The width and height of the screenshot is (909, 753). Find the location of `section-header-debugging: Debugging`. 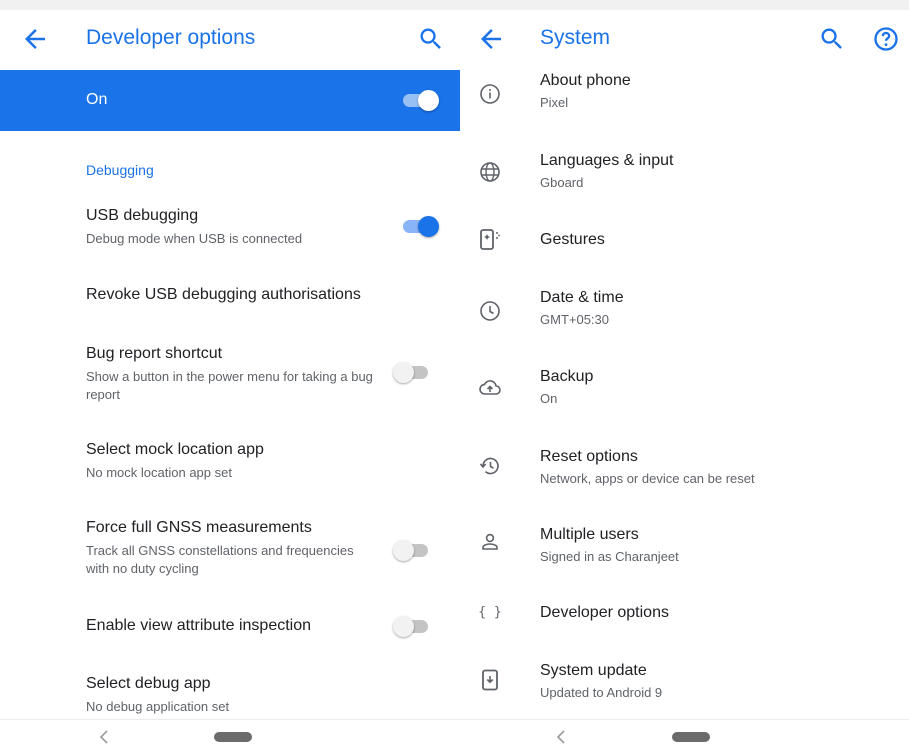

section-header-debugging: Debugging is located at coordinates (120, 170).